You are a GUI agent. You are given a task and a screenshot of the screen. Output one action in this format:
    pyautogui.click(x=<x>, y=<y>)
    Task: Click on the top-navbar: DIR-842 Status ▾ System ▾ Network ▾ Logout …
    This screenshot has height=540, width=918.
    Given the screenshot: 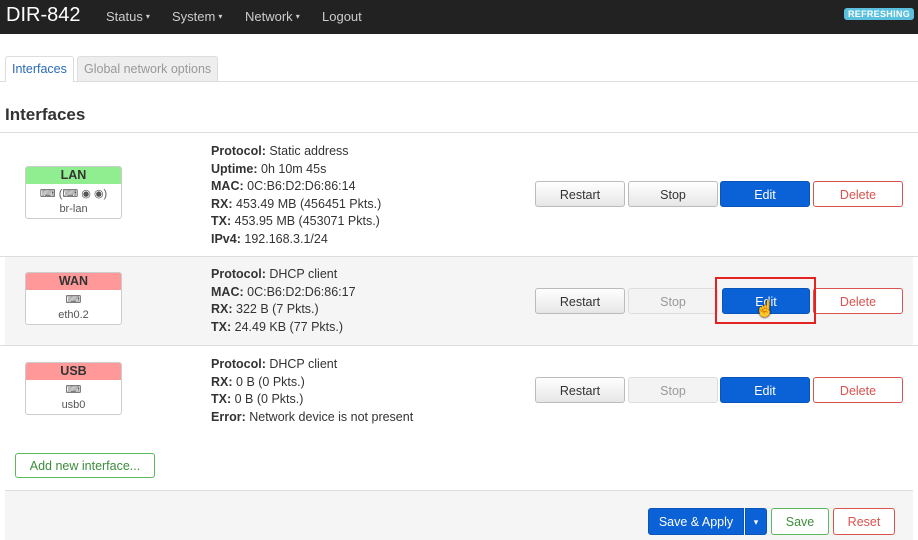 What is the action you would take?
    pyautogui.click(x=459, y=17)
    